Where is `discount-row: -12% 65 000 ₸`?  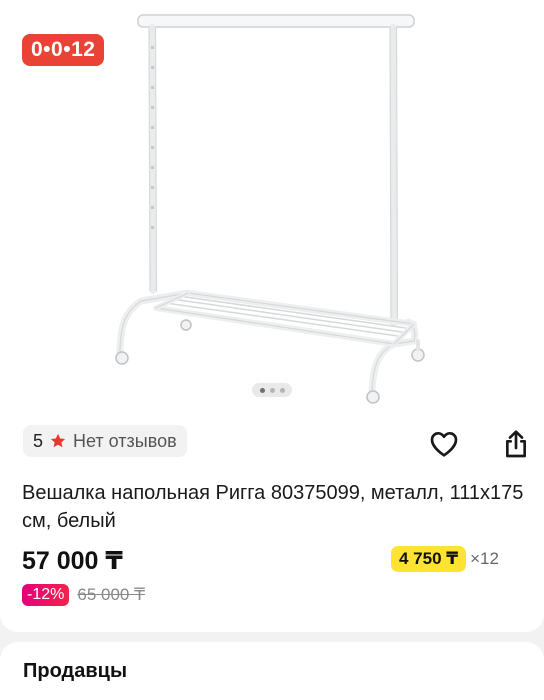 discount-row: -12% 65 000 ₸ is located at coordinates (83, 595).